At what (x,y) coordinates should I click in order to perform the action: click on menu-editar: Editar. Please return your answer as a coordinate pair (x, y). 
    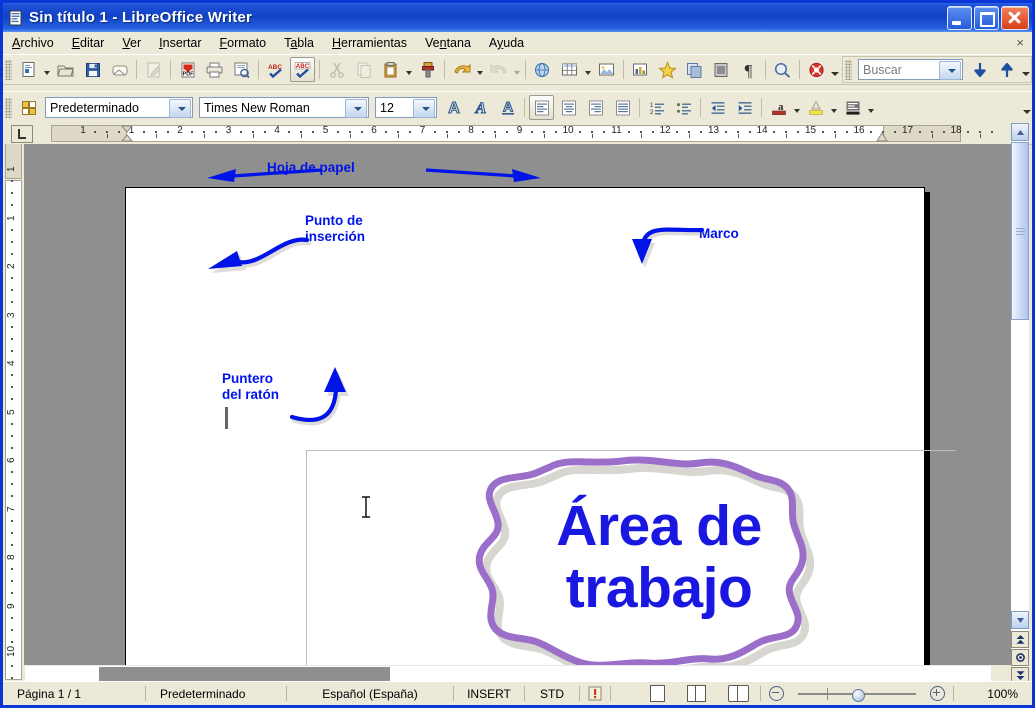
    Looking at the image, I should click on (88, 43).